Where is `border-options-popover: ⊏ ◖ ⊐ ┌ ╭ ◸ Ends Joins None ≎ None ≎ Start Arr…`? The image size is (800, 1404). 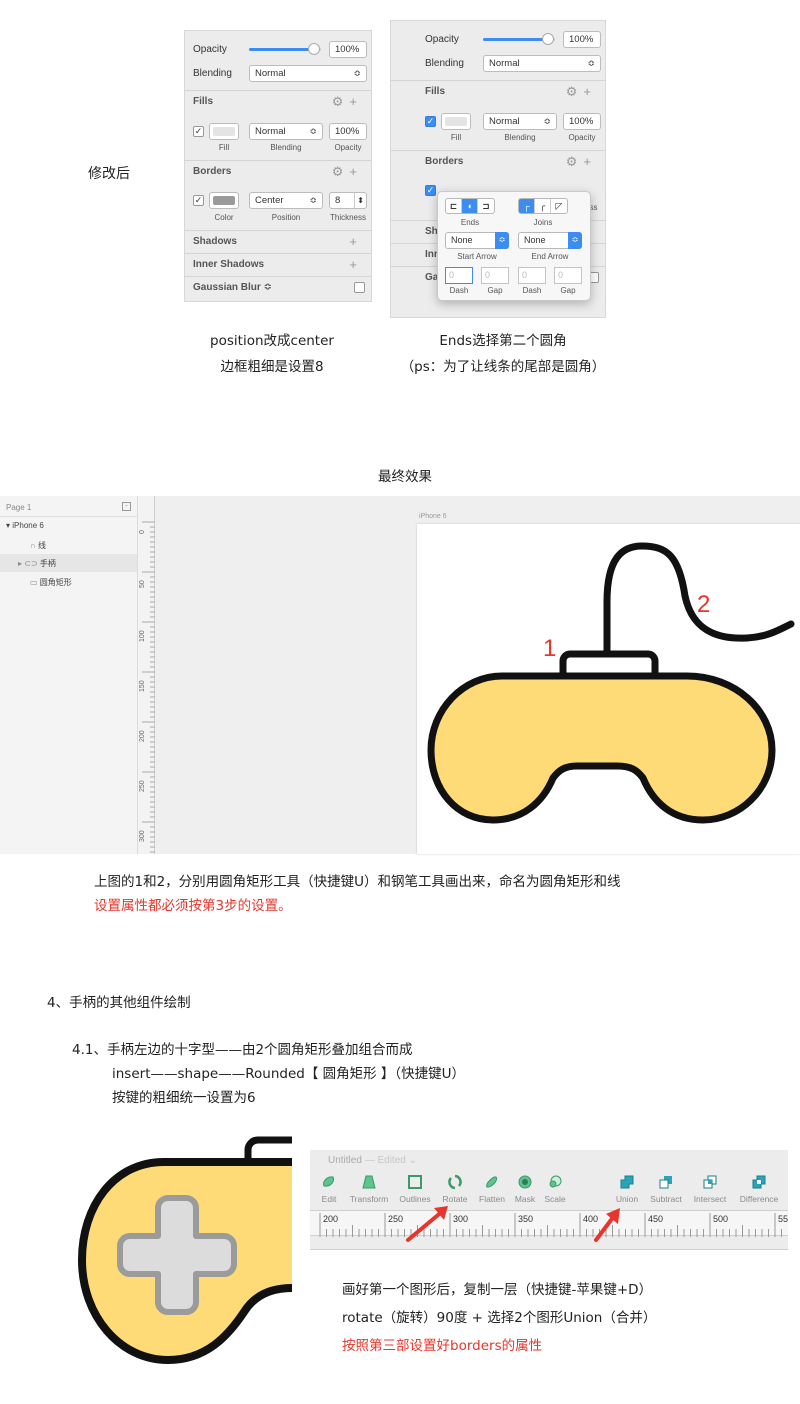 border-options-popover: ⊏ ◖ ⊐ ┌ ╭ ◸ Ends Joins None ≎ None ≎ Start Arr… is located at coordinates (514, 246).